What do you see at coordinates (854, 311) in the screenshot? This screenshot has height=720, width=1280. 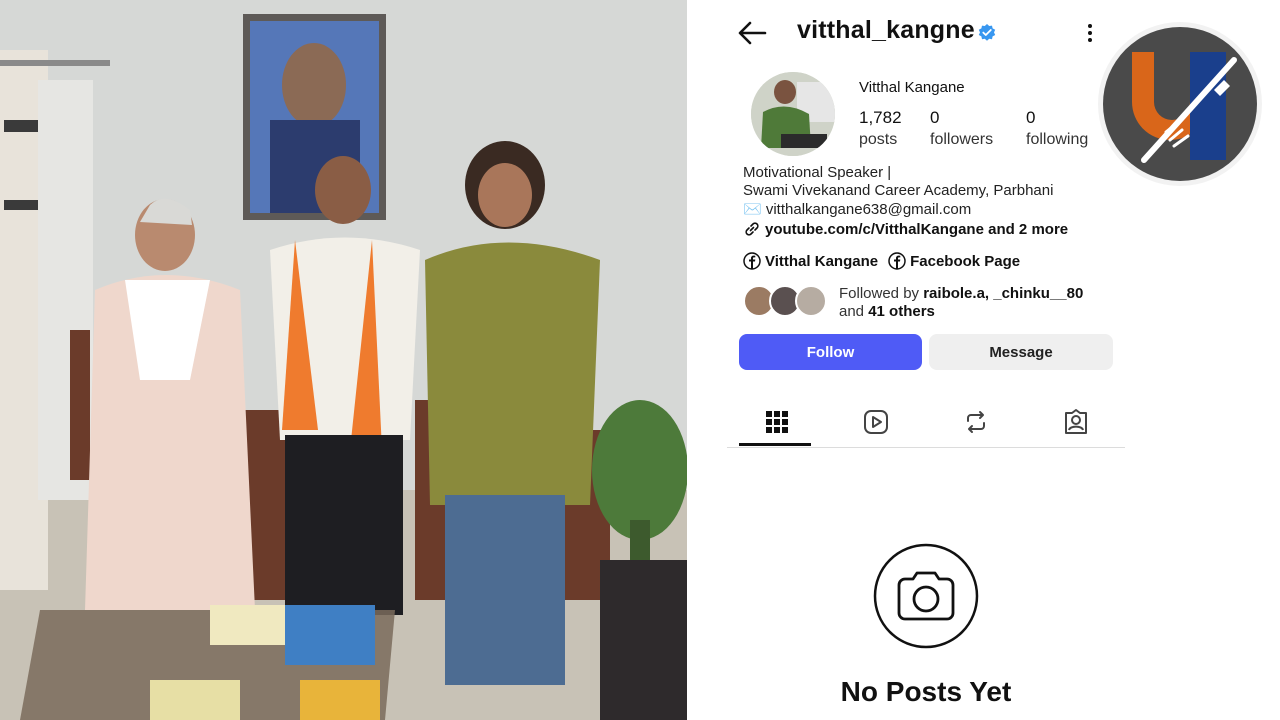 I see `followed-by-and: and` at bounding box center [854, 311].